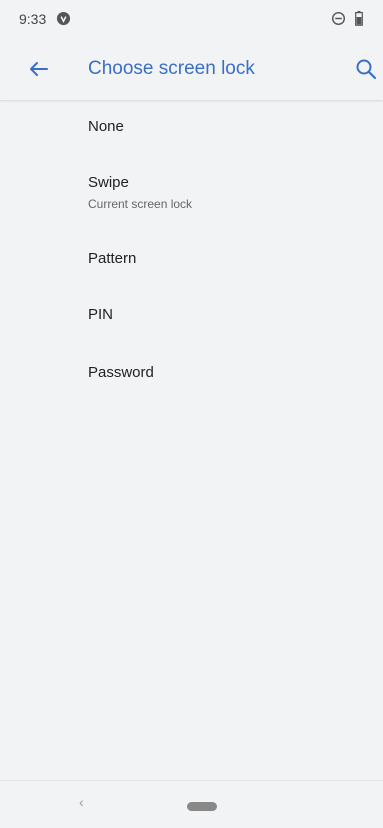 This screenshot has width=383, height=828. I want to click on app-bar: Choose screen lock, so click(191, 69).